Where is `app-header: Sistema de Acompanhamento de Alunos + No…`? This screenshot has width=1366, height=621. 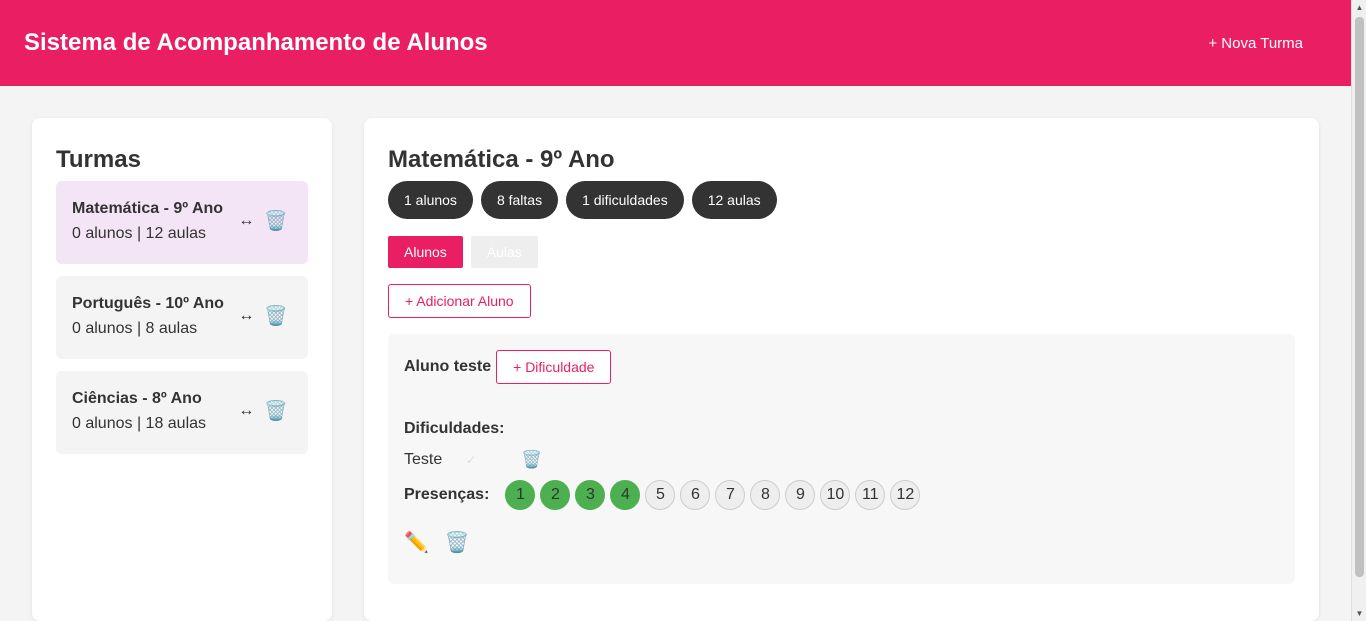 app-header: Sistema de Acompanhamento de Alunos + No… is located at coordinates (675, 43).